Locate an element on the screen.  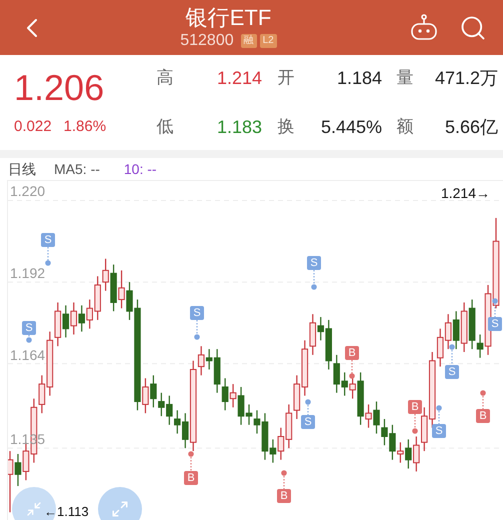
stat-value: 1.183 is located at coordinates (239, 127).